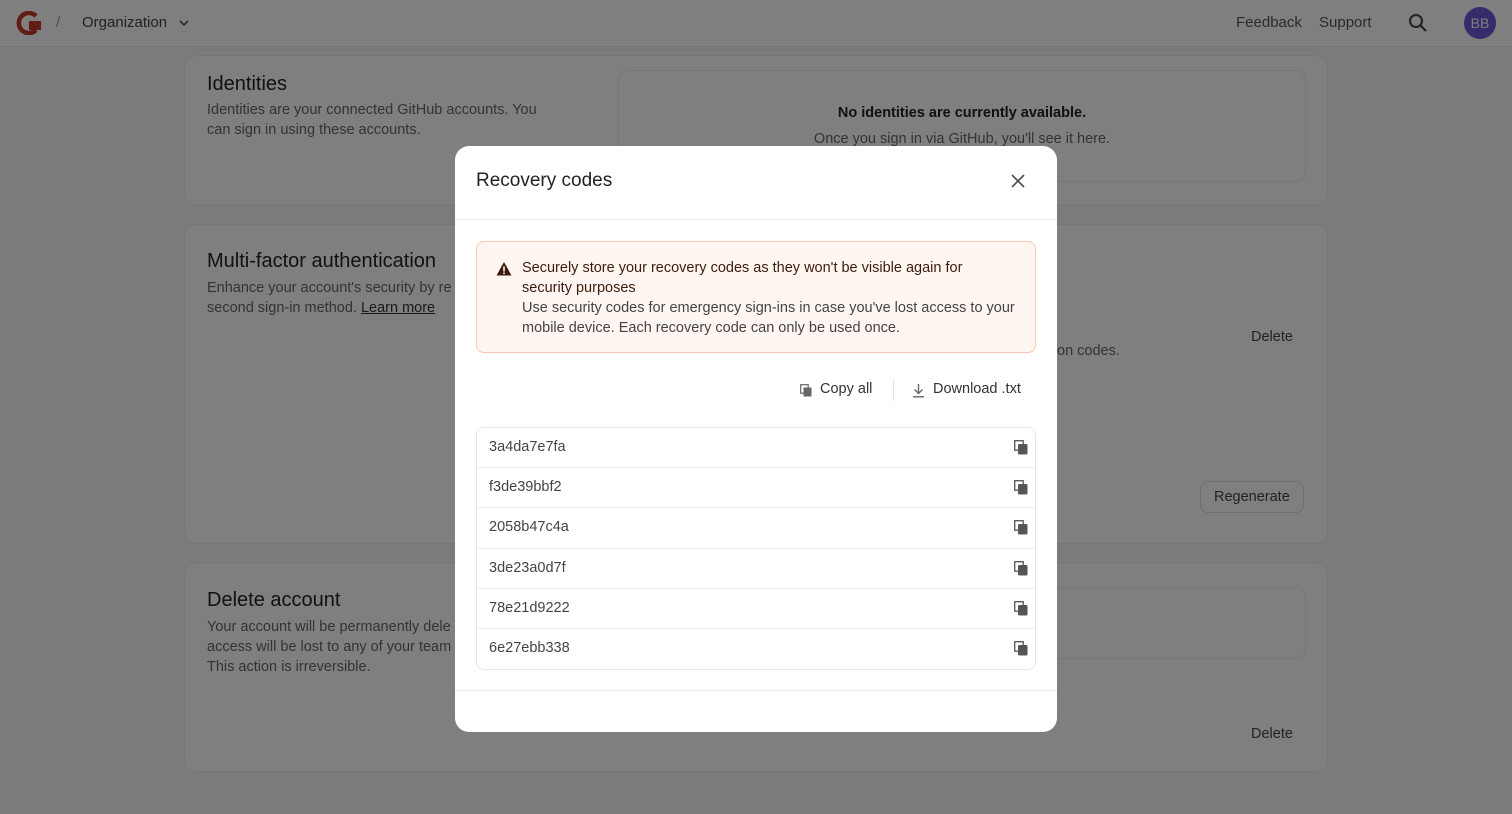 This screenshot has width=1512, height=814. What do you see at coordinates (529, 607) in the screenshot?
I see `recovery-code: 78e21d9222` at bounding box center [529, 607].